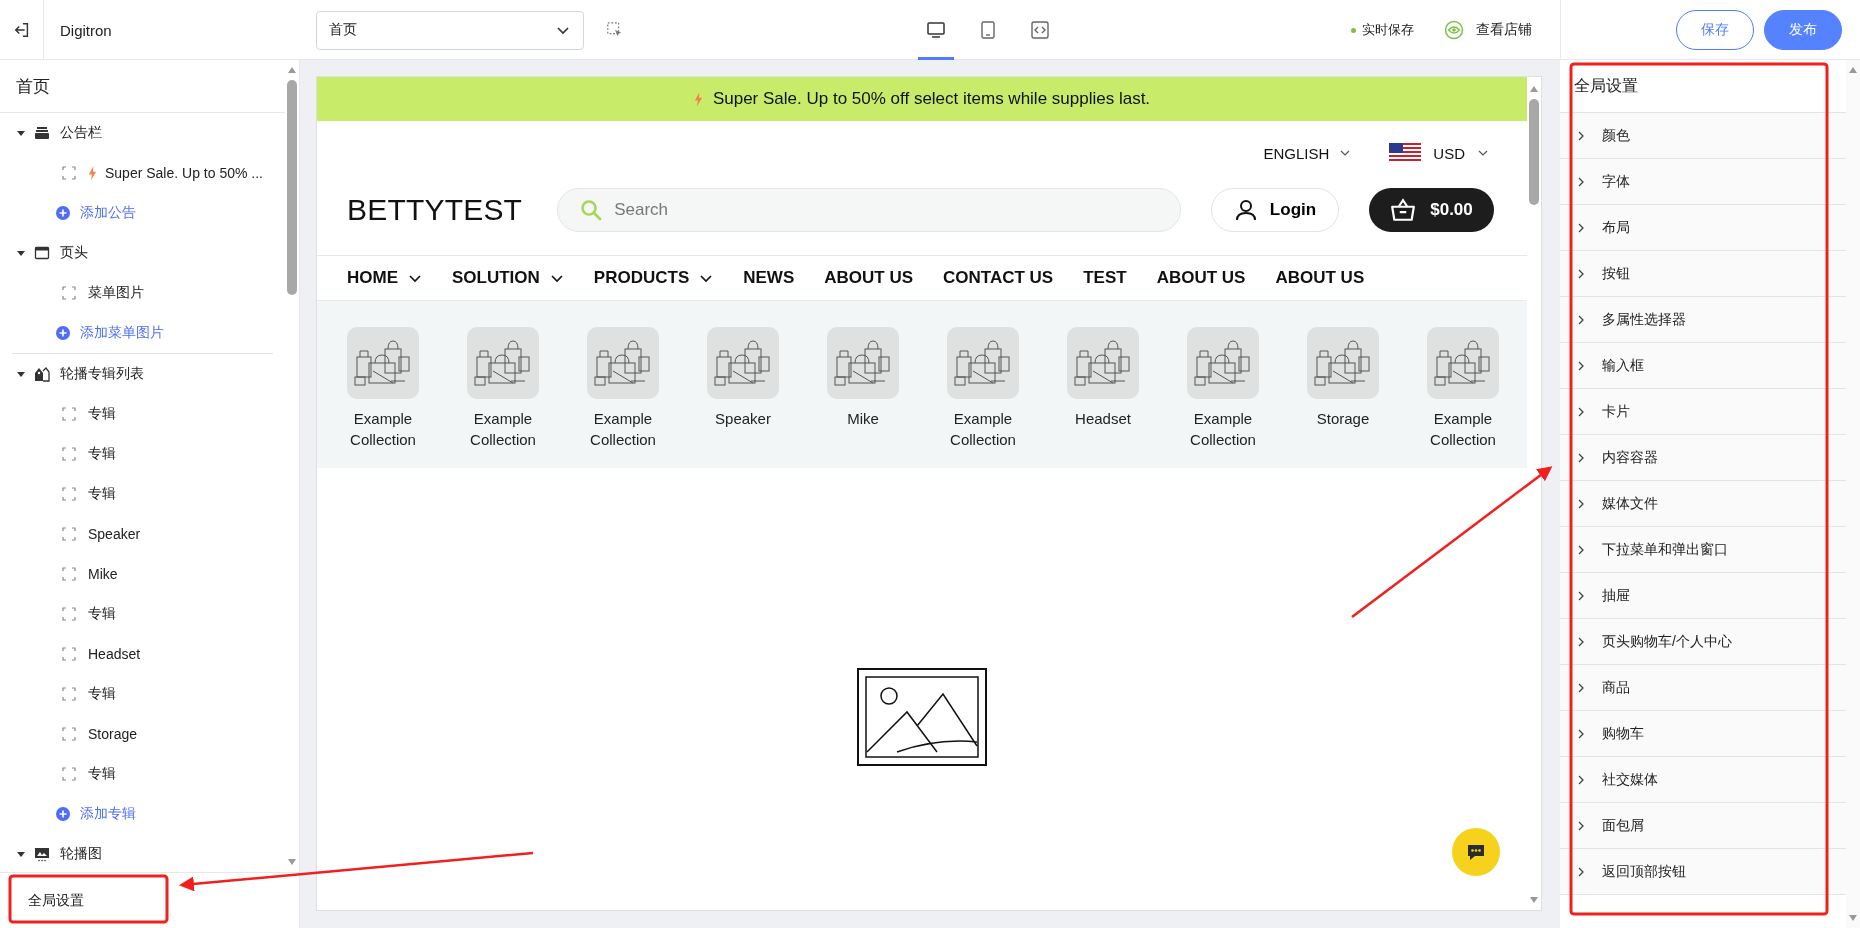 The width and height of the screenshot is (1860, 928). I want to click on currency-select: USD, so click(1439, 153).